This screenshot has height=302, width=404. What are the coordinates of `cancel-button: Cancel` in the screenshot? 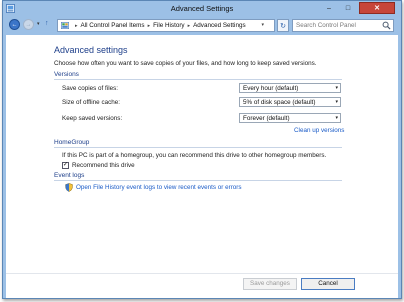 It's located at (328, 284).